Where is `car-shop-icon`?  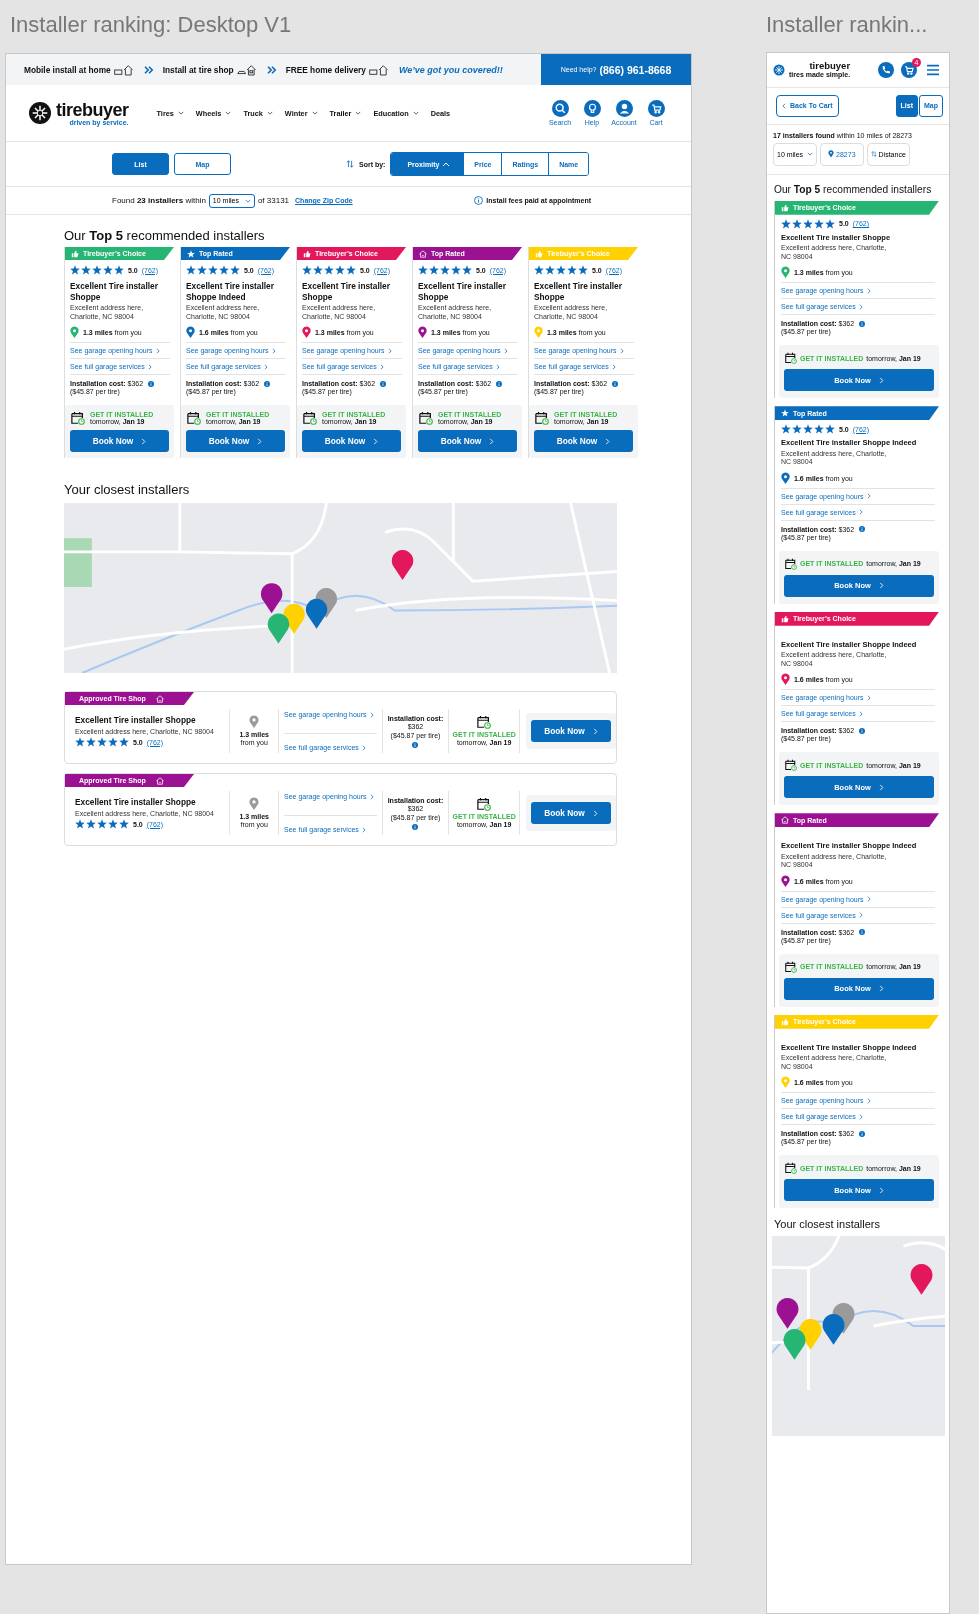
car-shop-icon is located at coordinates (246, 69).